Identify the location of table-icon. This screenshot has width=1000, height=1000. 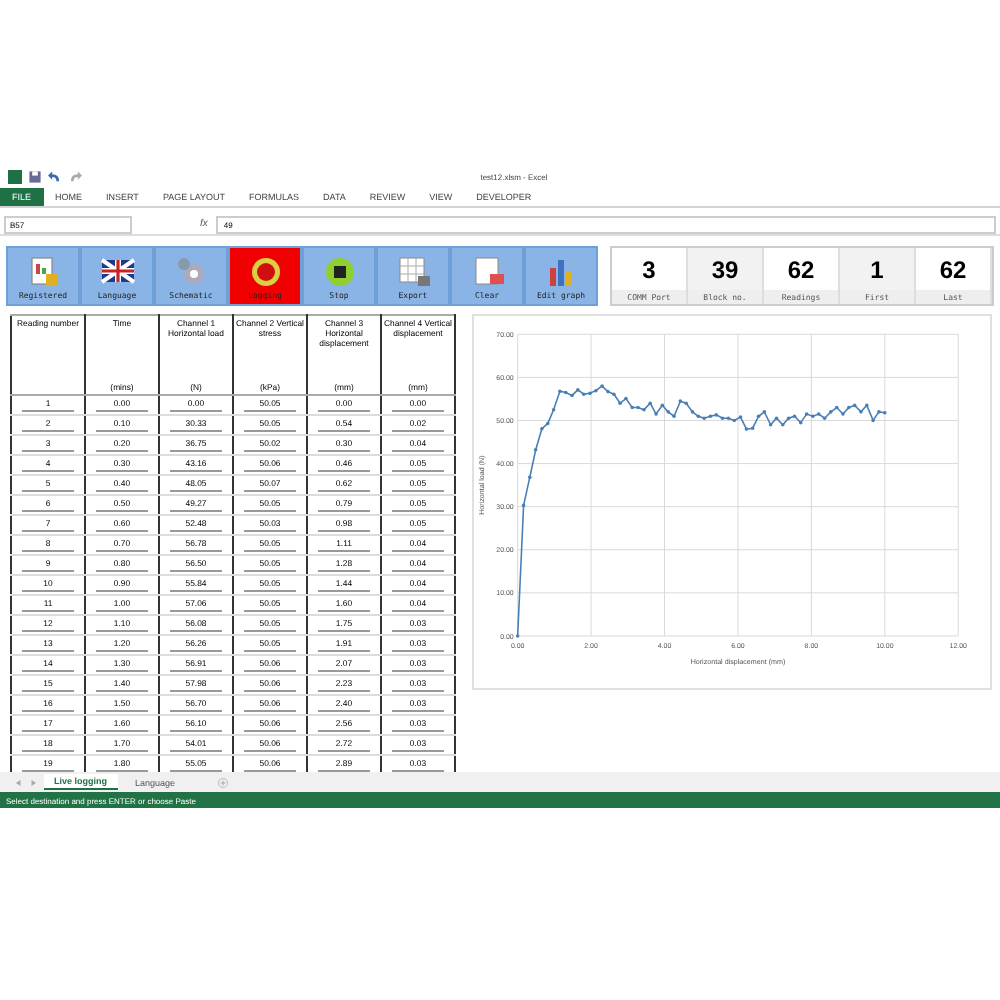
(413, 272).